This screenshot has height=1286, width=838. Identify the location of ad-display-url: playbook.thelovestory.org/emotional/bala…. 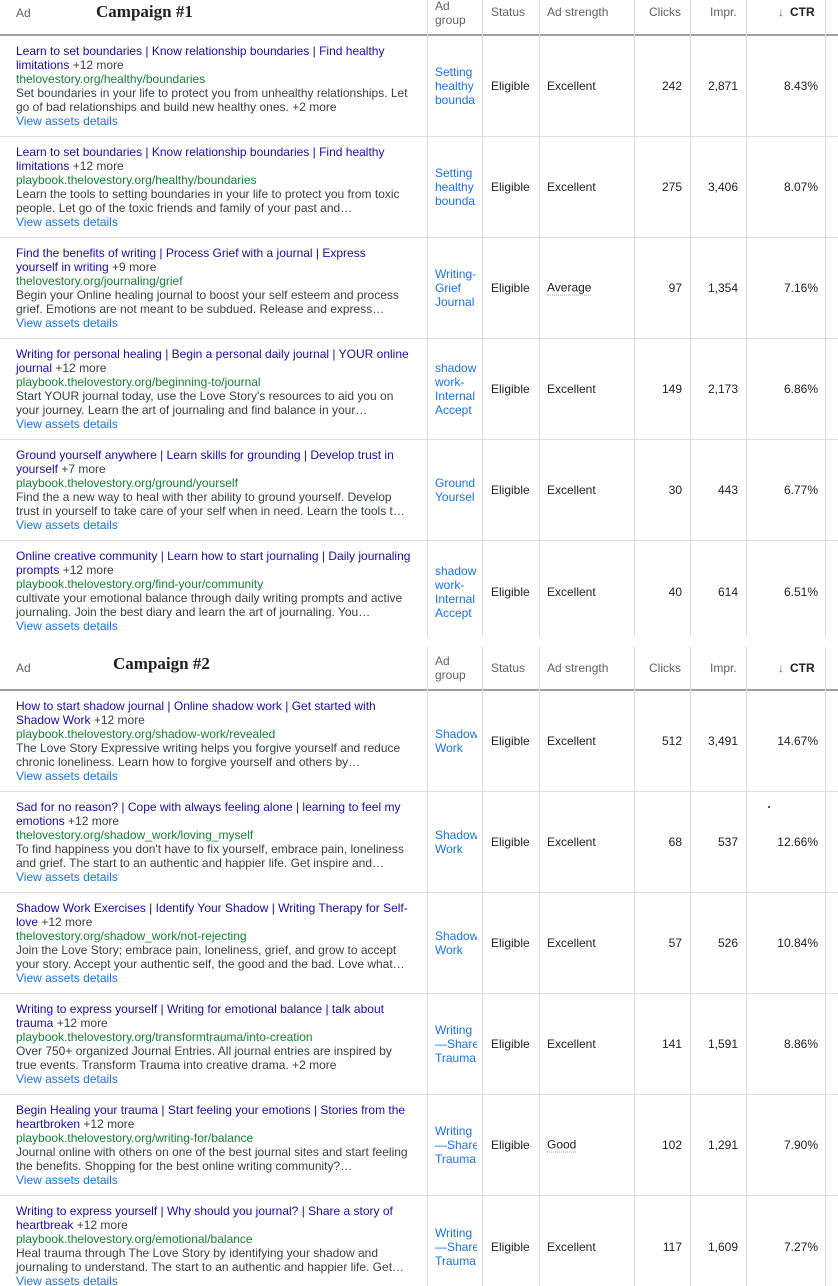
(134, 1239).